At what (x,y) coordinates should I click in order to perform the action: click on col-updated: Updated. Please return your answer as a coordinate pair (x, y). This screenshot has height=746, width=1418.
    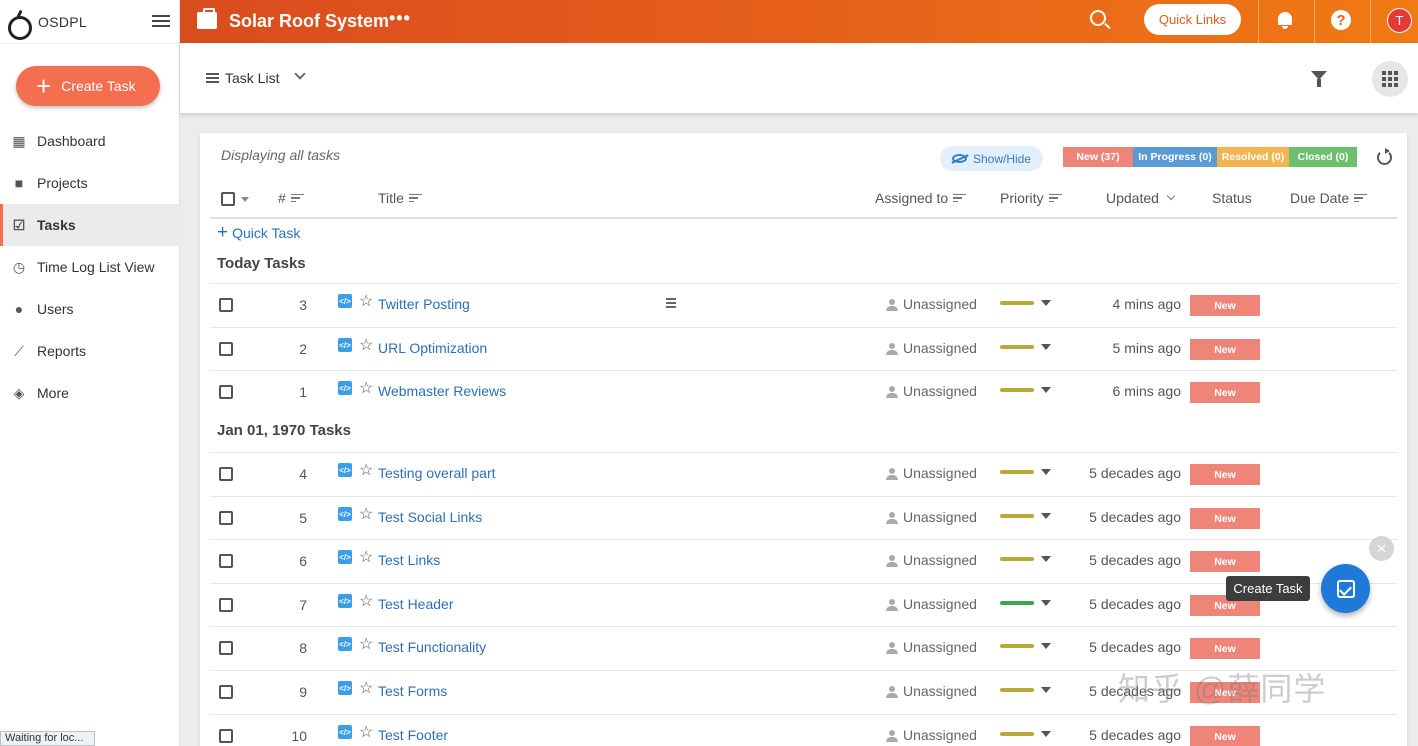
    Looking at the image, I should click on (1141, 198).